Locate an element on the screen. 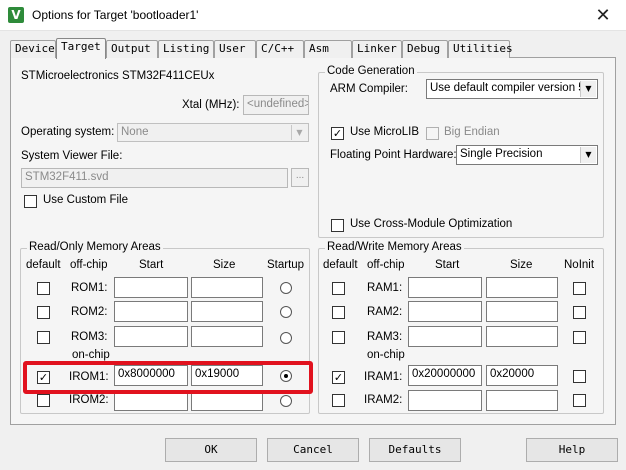  iram2-default-checkbox is located at coordinates (338, 400).